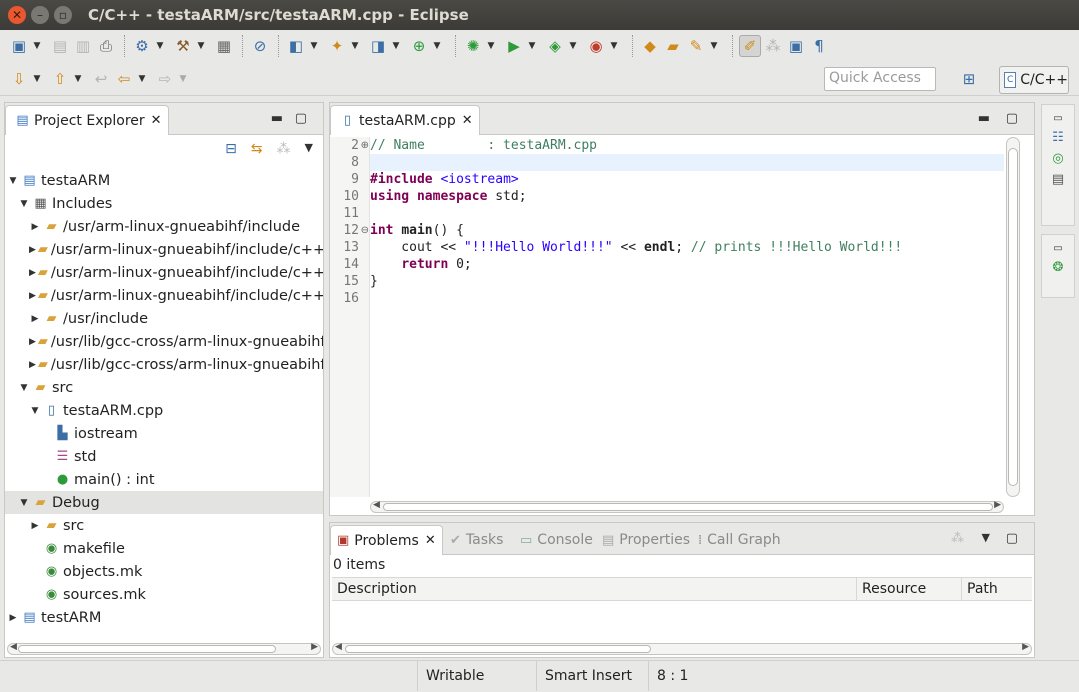 The height and width of the screenshot is (692, 1079). I want to click on code-line: #include <iostream>, so click(687, 179).